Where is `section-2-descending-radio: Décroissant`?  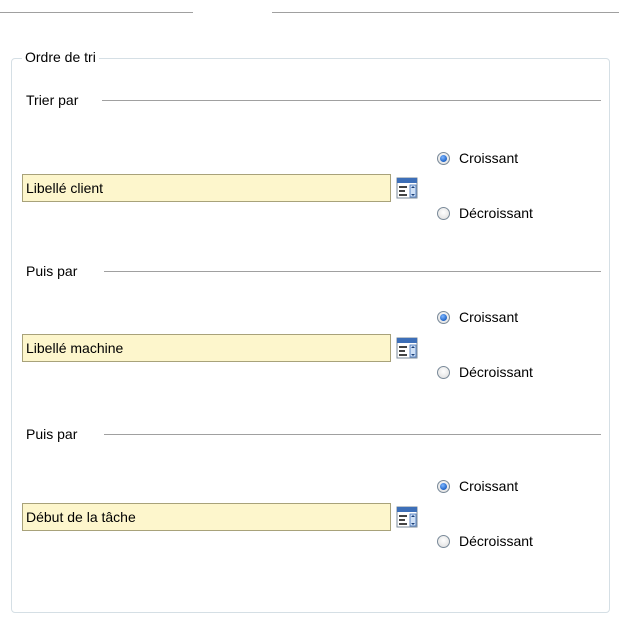
section-2-descending-radio: Décroissant is located at coordinates (485, 372).